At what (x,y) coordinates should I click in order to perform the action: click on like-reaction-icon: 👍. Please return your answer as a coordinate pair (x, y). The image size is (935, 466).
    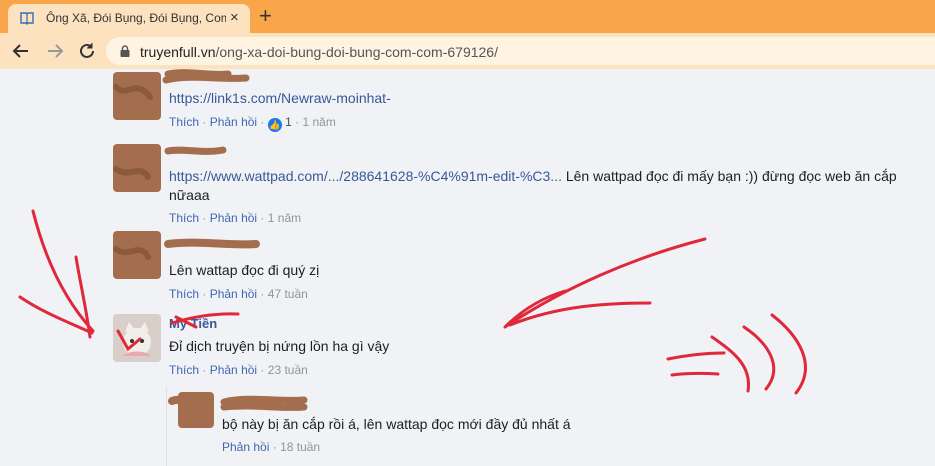
    Looking at the image, I should click on (274, 125).